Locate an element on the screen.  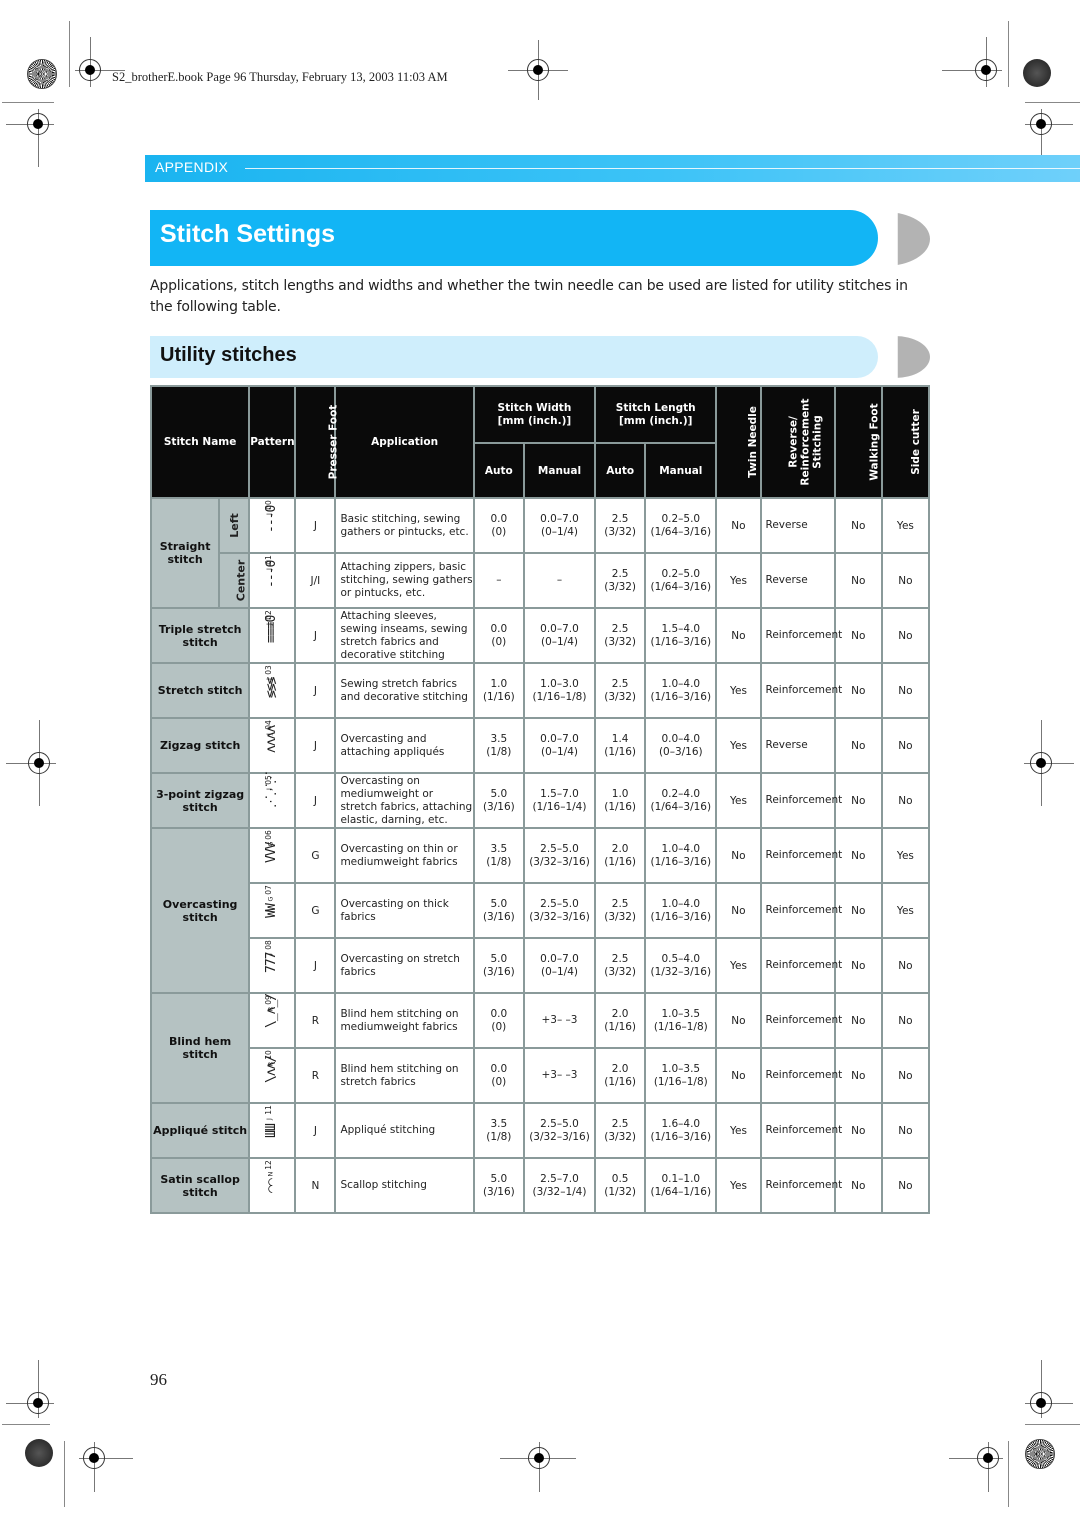
width-manual-cell-mm: 0.0–7.0 is located at coordinates (559, 518).